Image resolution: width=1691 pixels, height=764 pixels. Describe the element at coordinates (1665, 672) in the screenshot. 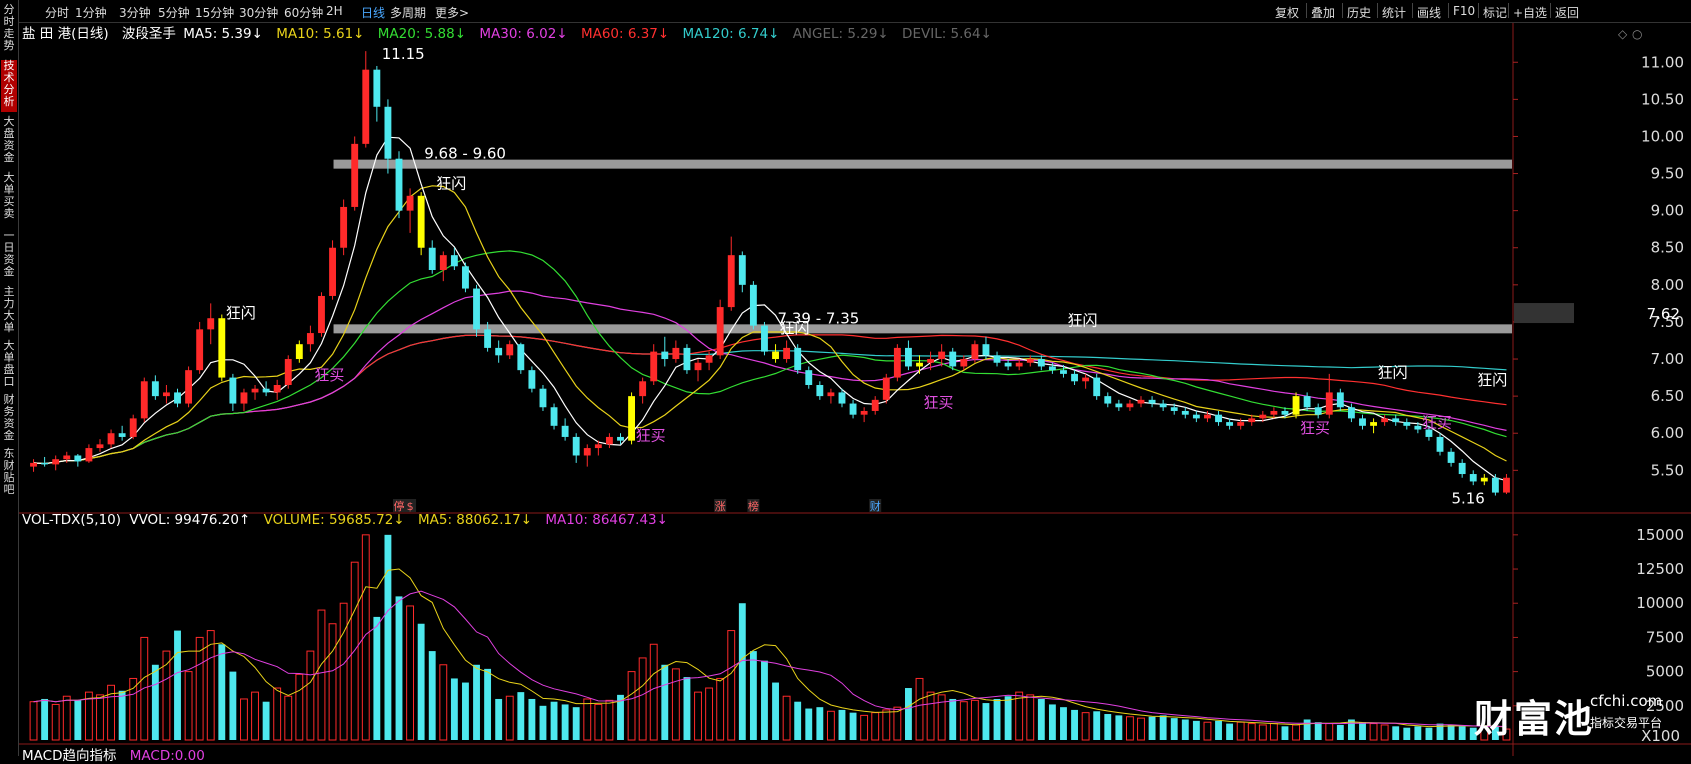

I see `vol-tick-label: 5000` at that location.